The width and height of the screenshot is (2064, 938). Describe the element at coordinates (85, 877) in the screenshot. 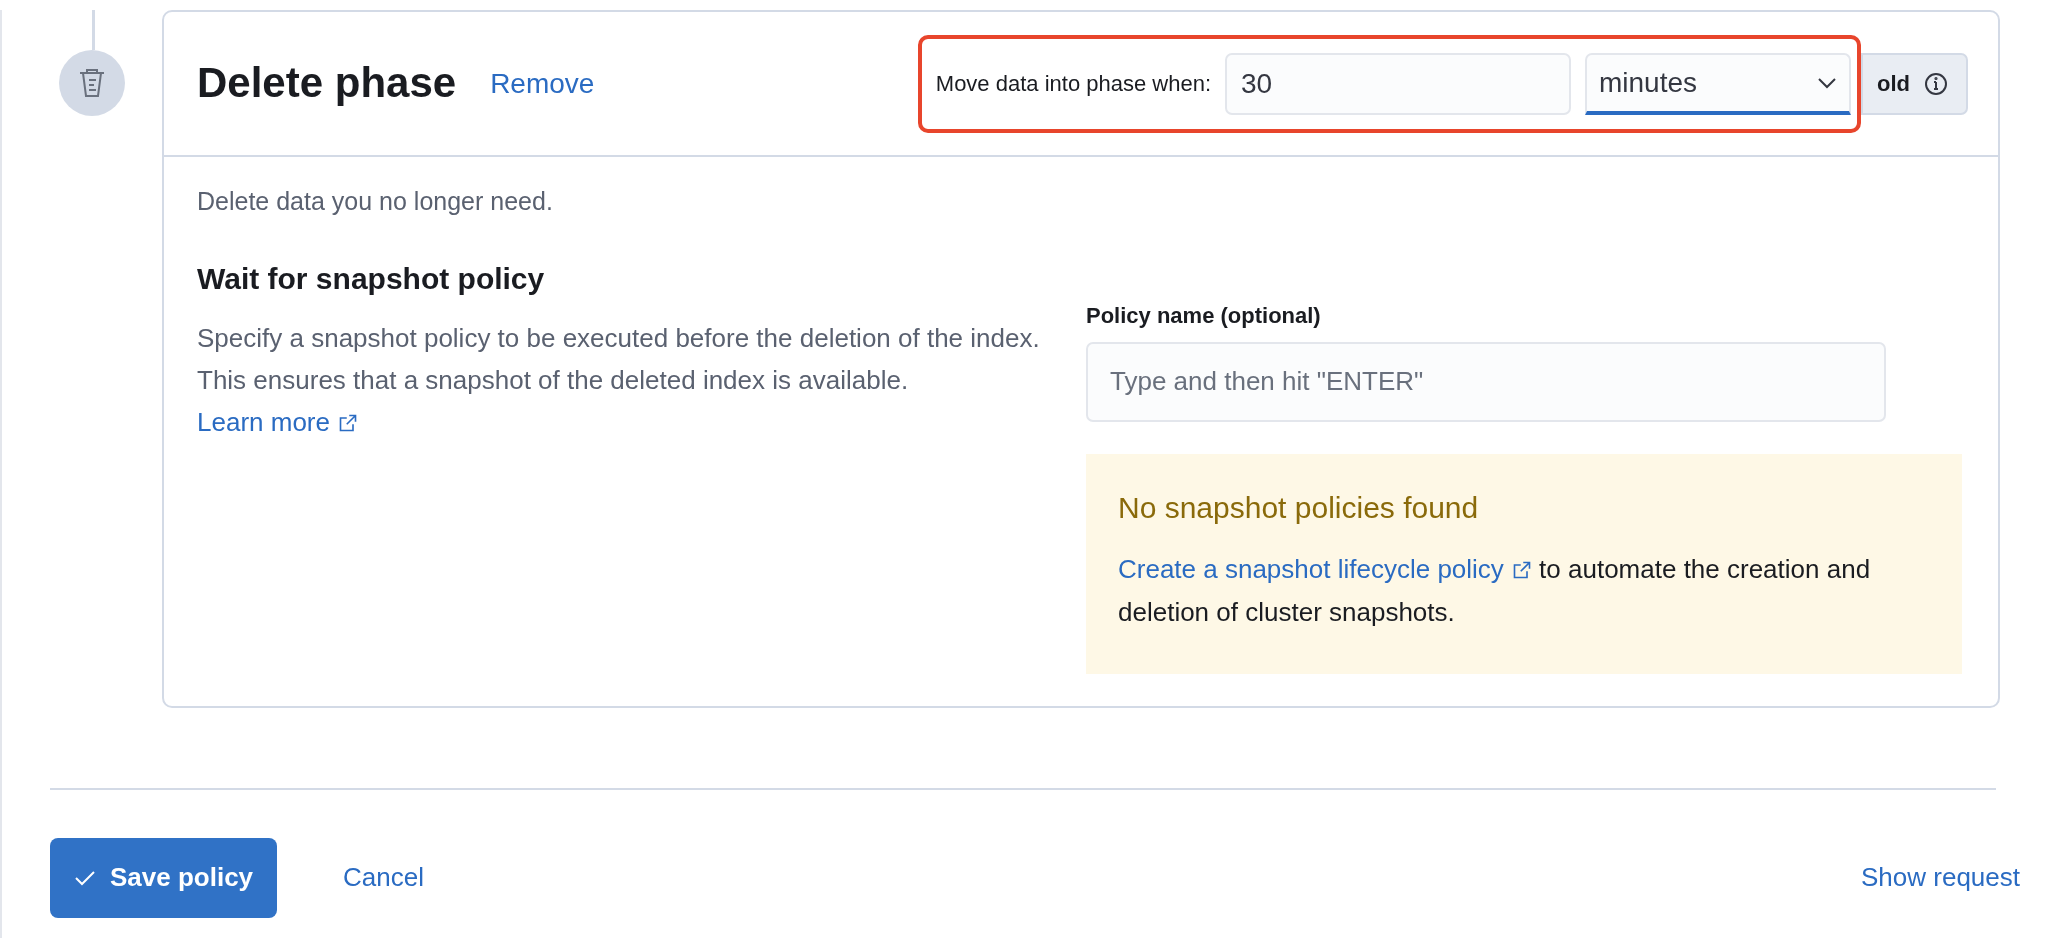

I see `check-icon` at that location.